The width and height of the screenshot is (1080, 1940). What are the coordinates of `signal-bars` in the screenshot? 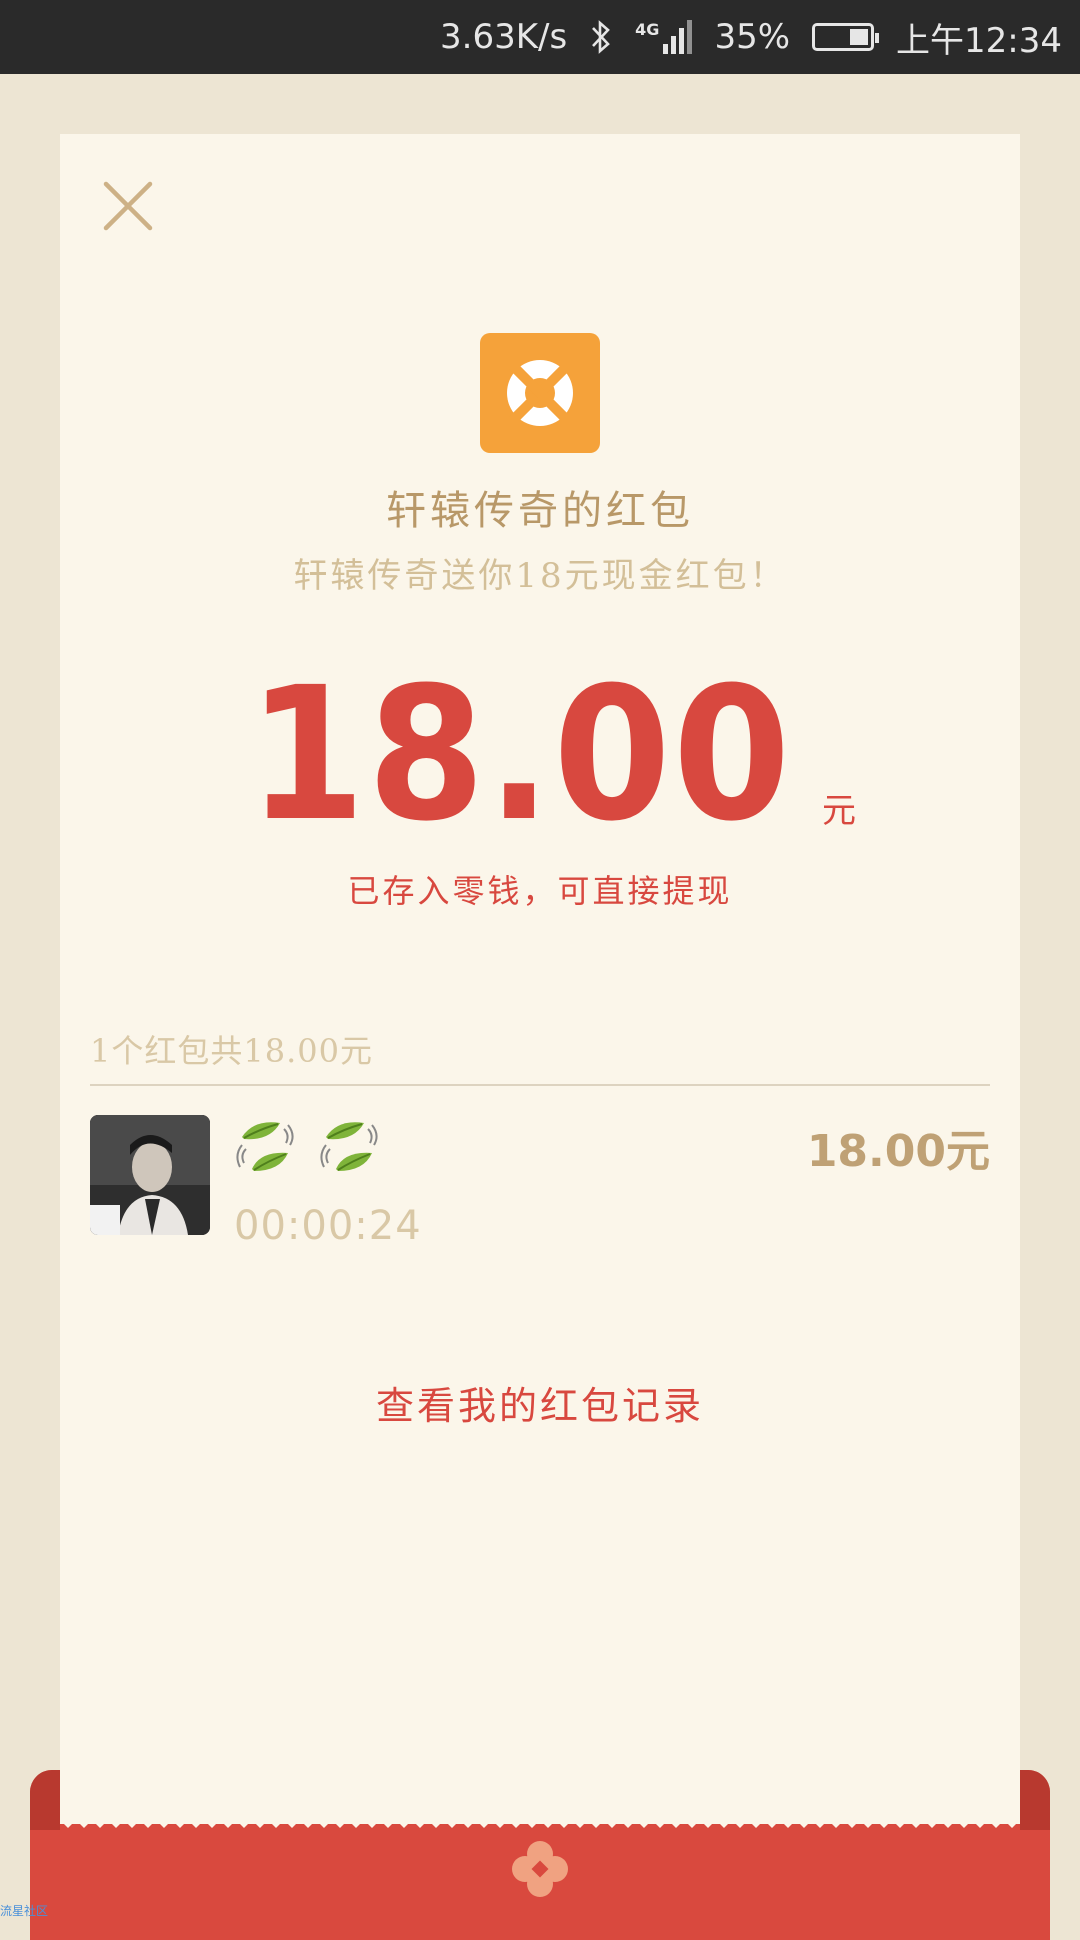 It's located at (678, 37).